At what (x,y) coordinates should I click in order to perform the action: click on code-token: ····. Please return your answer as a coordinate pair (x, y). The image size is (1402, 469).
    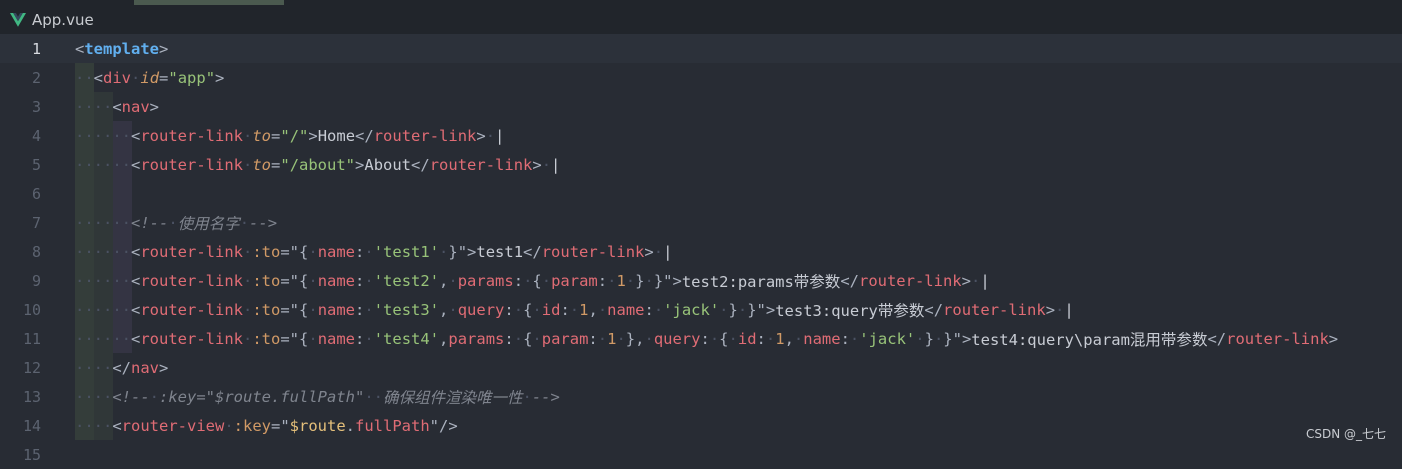
    Looking at the image, I should click on (94, 367).